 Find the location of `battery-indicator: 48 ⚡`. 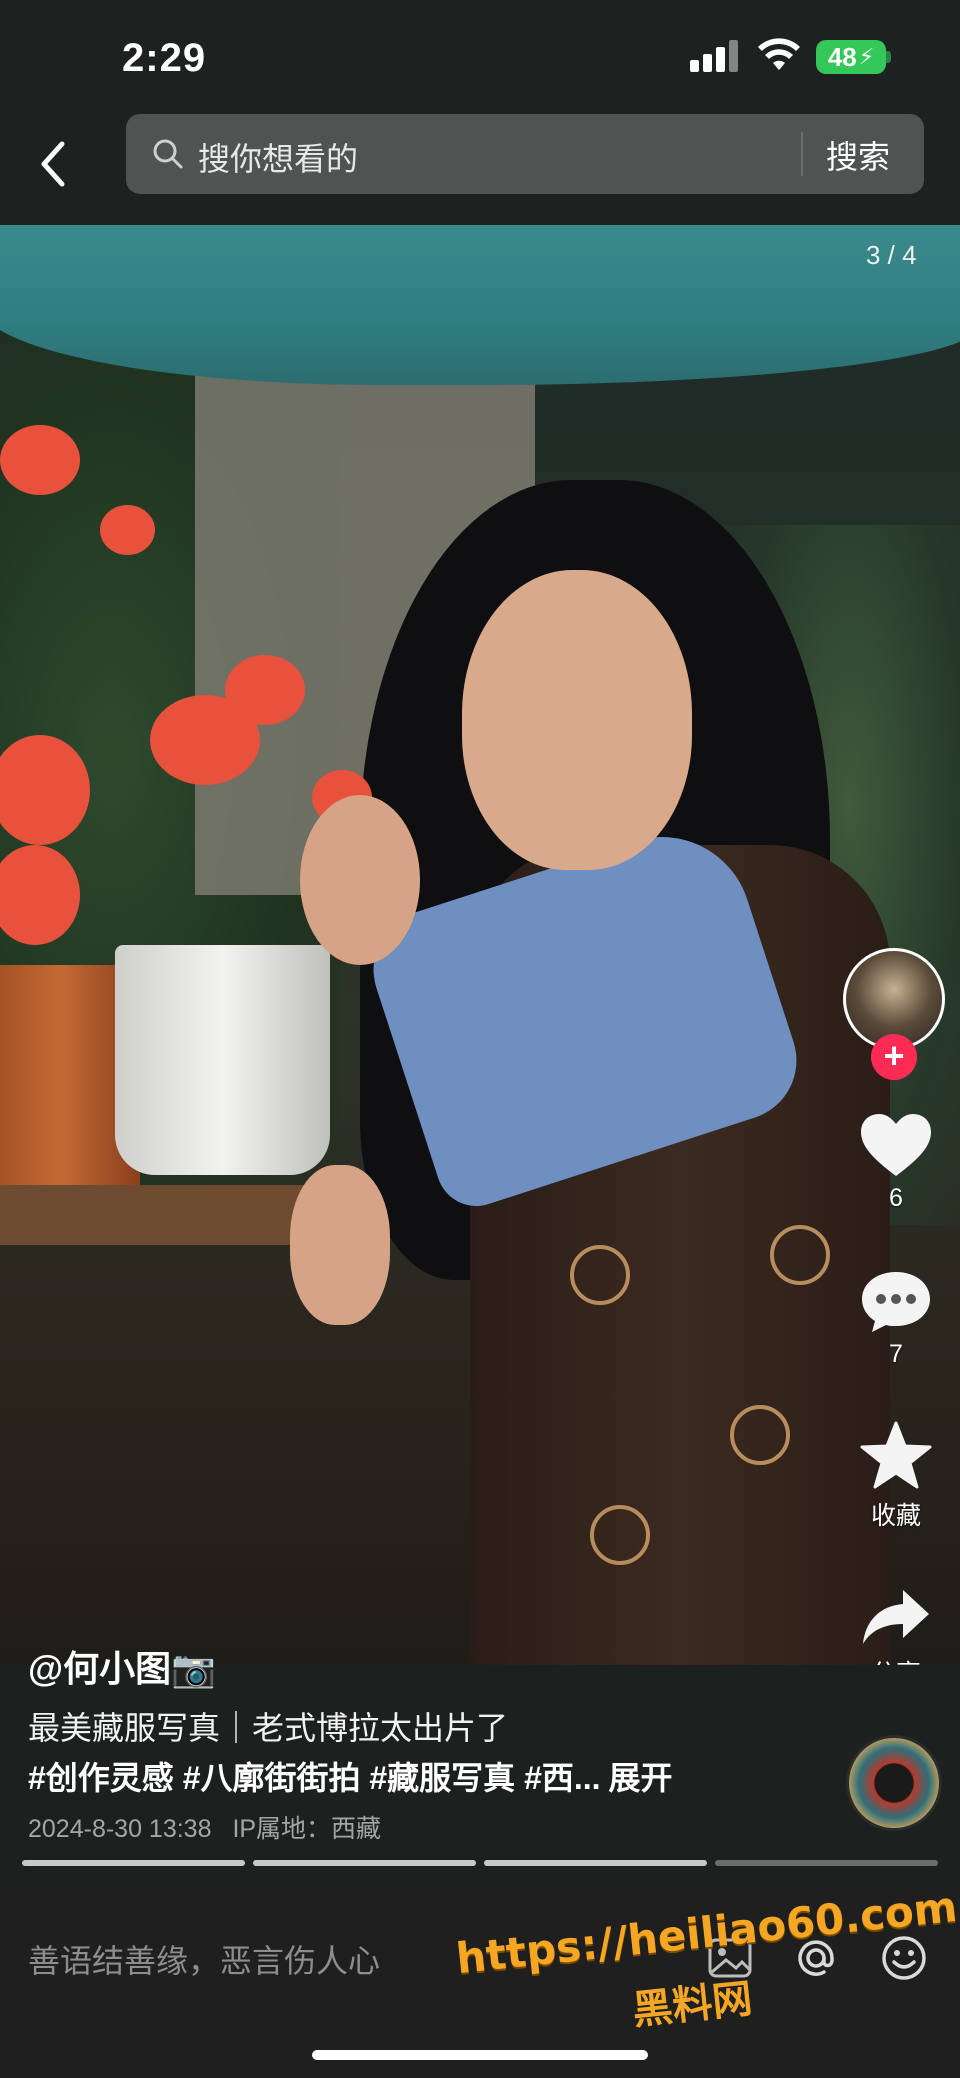

battery-indicator: 48 ⚡ is located at coordinates (851, 57).